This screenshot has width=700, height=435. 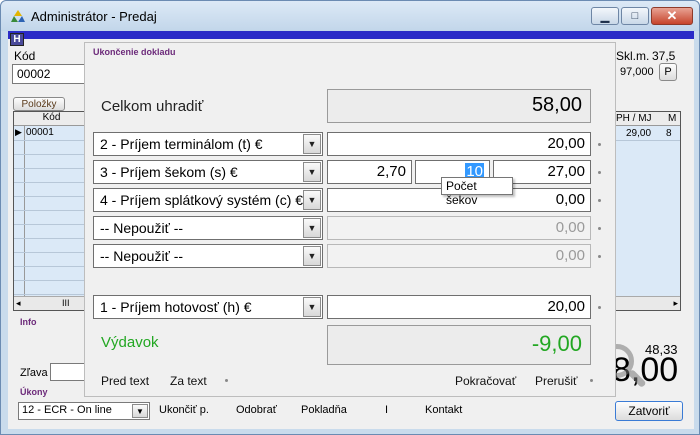 I want to click on discount-label: Zľava, so click(x=34, y=373).